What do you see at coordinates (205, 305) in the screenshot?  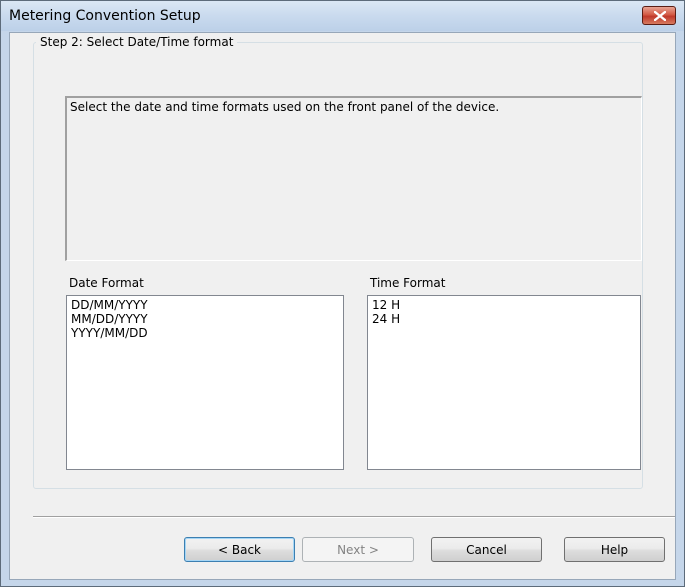 I see `list-item: DD/MM/YYYY` at bounding box center [205, 305].